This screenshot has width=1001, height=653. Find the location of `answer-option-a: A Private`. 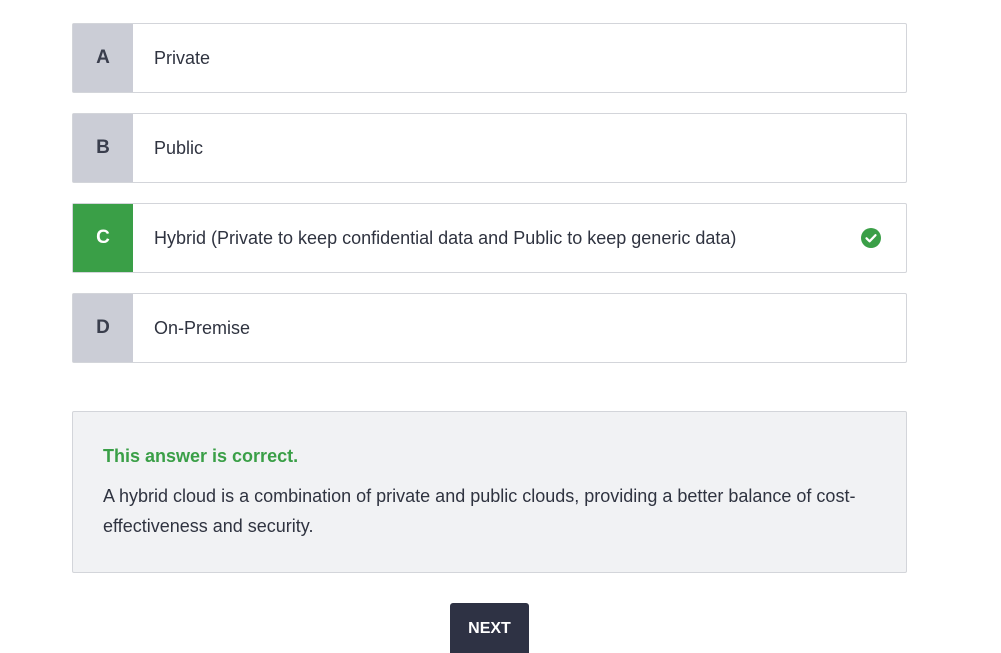

answer-option-a: A Private is located at coordinates (489, 58).